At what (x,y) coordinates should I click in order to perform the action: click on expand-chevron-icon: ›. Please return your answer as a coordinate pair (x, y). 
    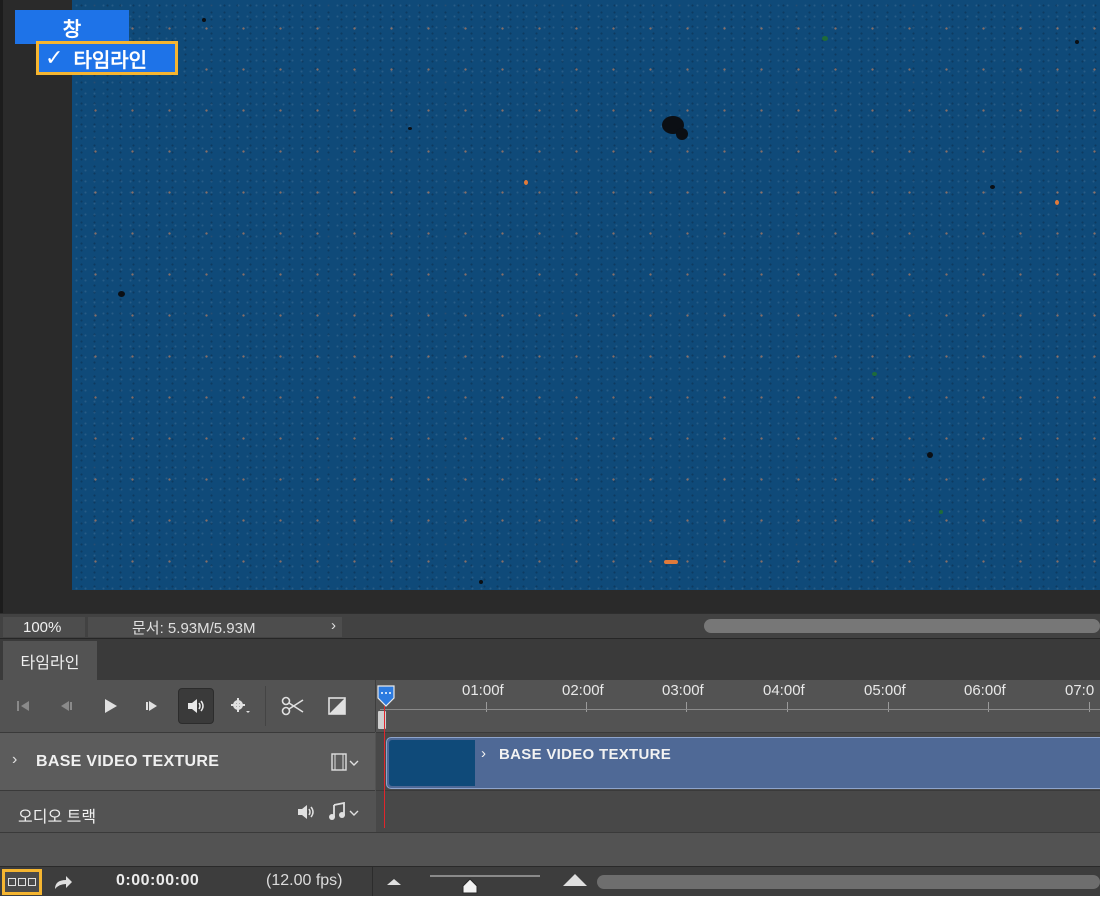
    Looking at the image, I should click on (14, 760).